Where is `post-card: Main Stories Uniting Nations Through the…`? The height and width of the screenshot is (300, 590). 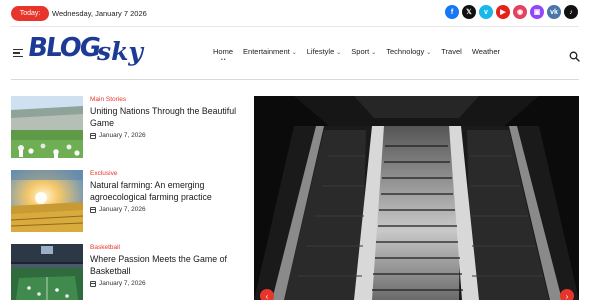
post-card: Main Stories Uniting Nations Through the… is located at coordinates (127, 128).